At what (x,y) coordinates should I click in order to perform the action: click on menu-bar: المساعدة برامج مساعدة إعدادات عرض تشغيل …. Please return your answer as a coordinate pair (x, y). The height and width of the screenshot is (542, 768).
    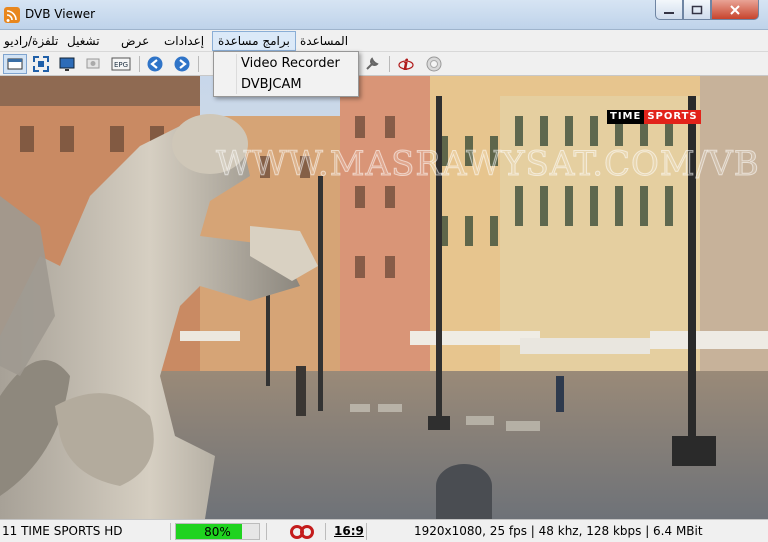
    Looking at the image, I should click on (384, 41).